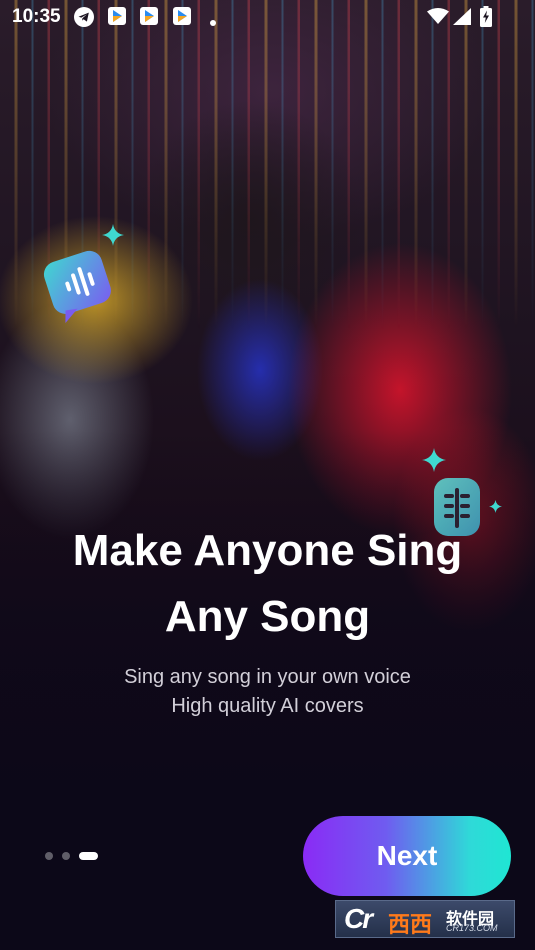  I want to click on watermark-logo: Cr 西西 软件园 CR173.COM, so click(425, 919).